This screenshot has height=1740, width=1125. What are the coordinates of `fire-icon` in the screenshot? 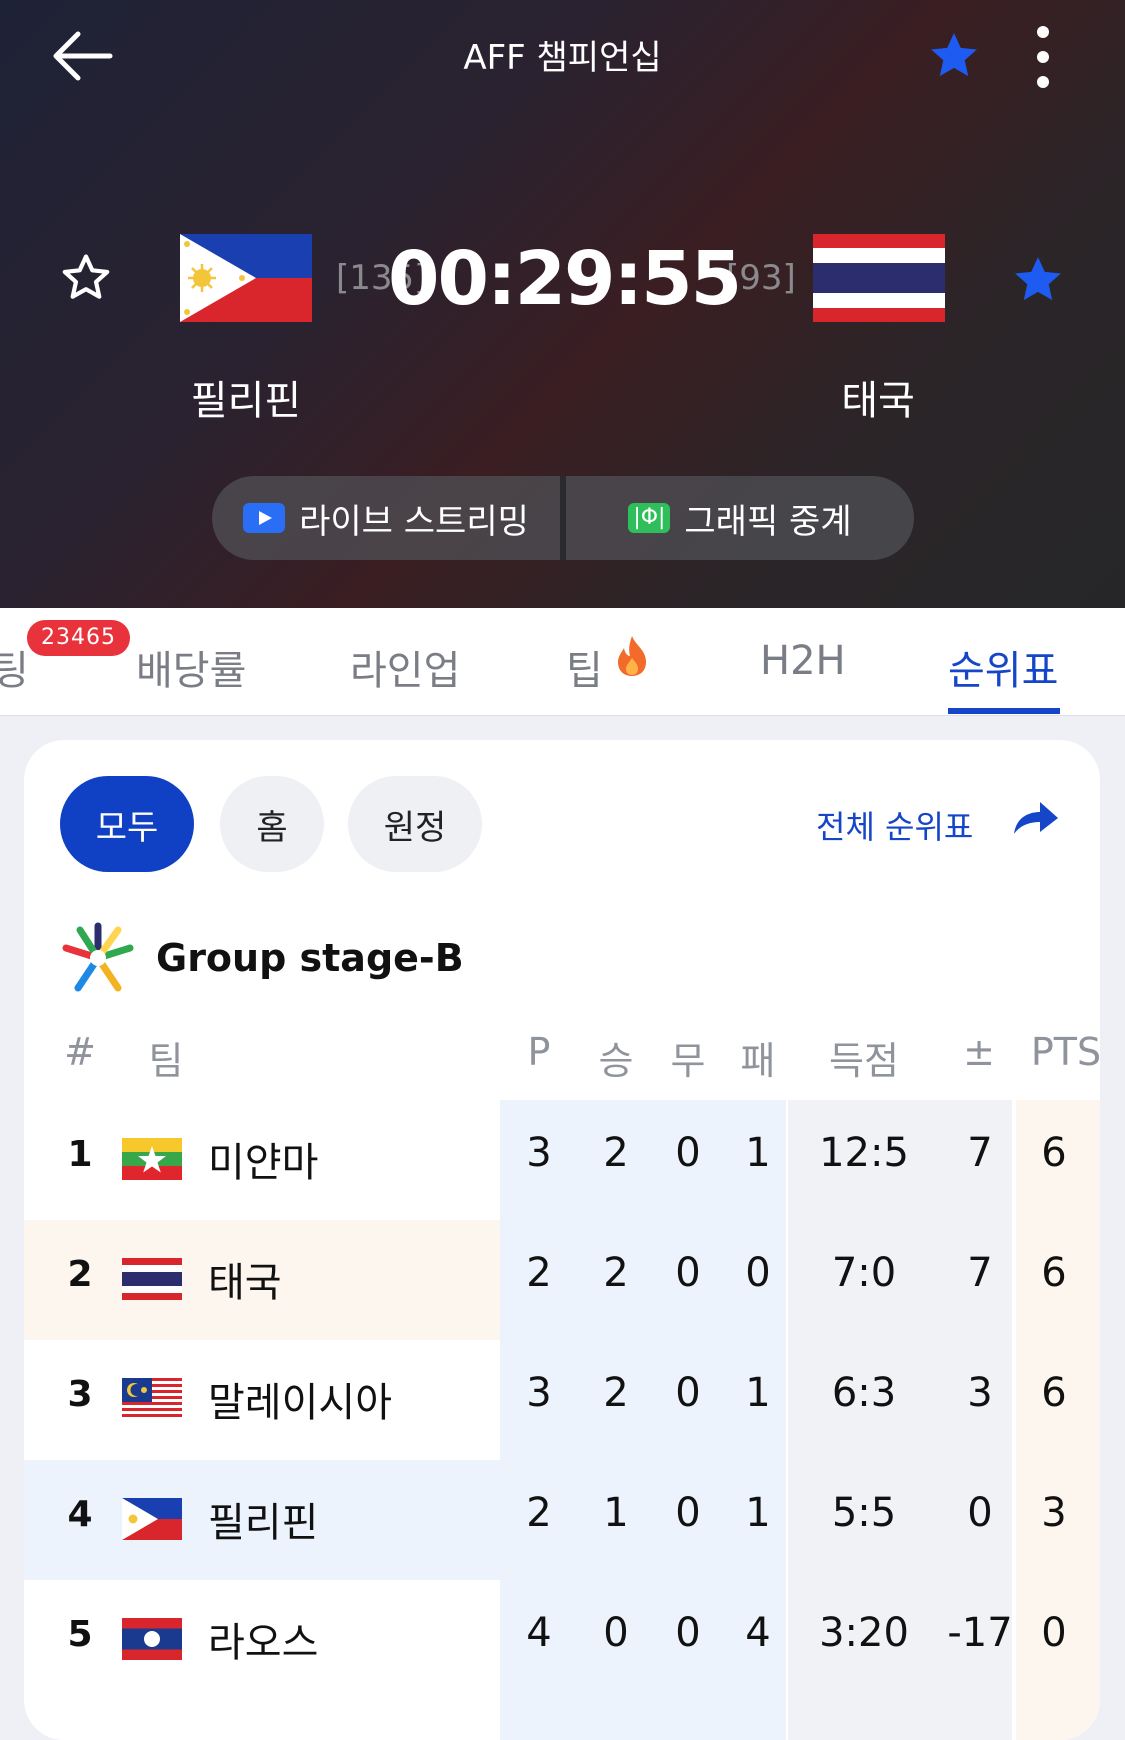 It's located at (632, 656).